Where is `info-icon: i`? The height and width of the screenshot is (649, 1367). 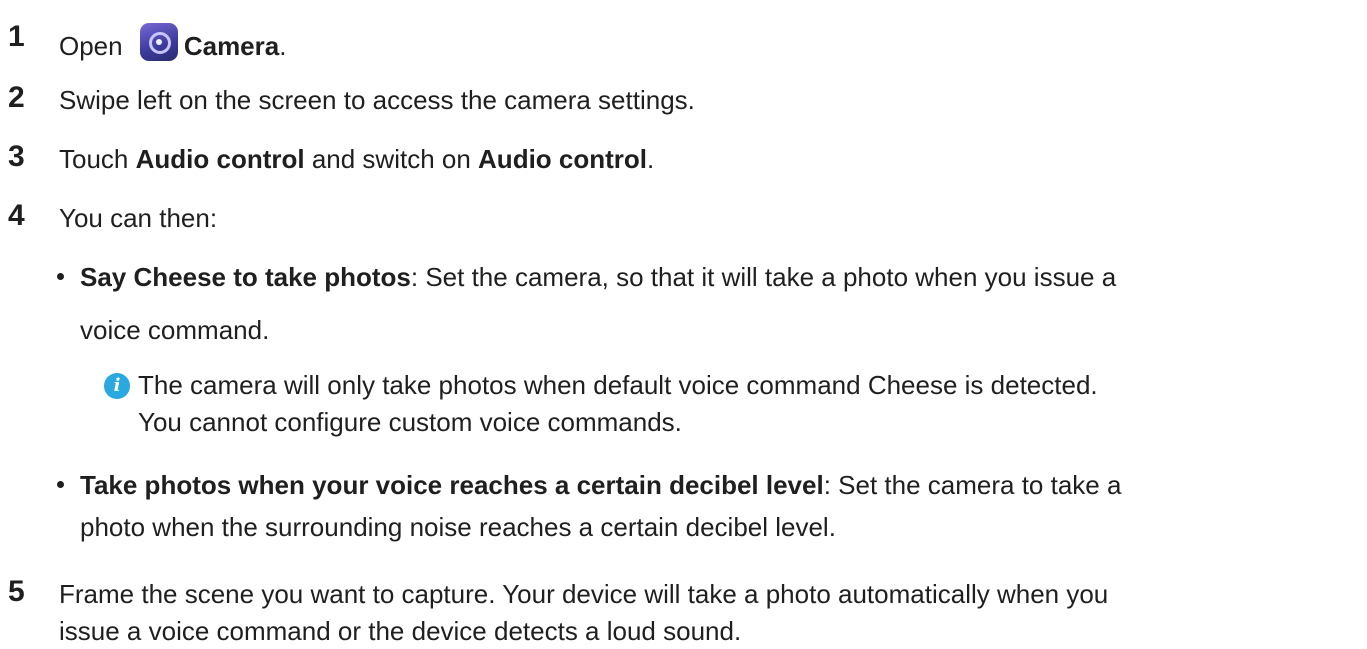 info-icon: i is located at coordinates (117, 386).